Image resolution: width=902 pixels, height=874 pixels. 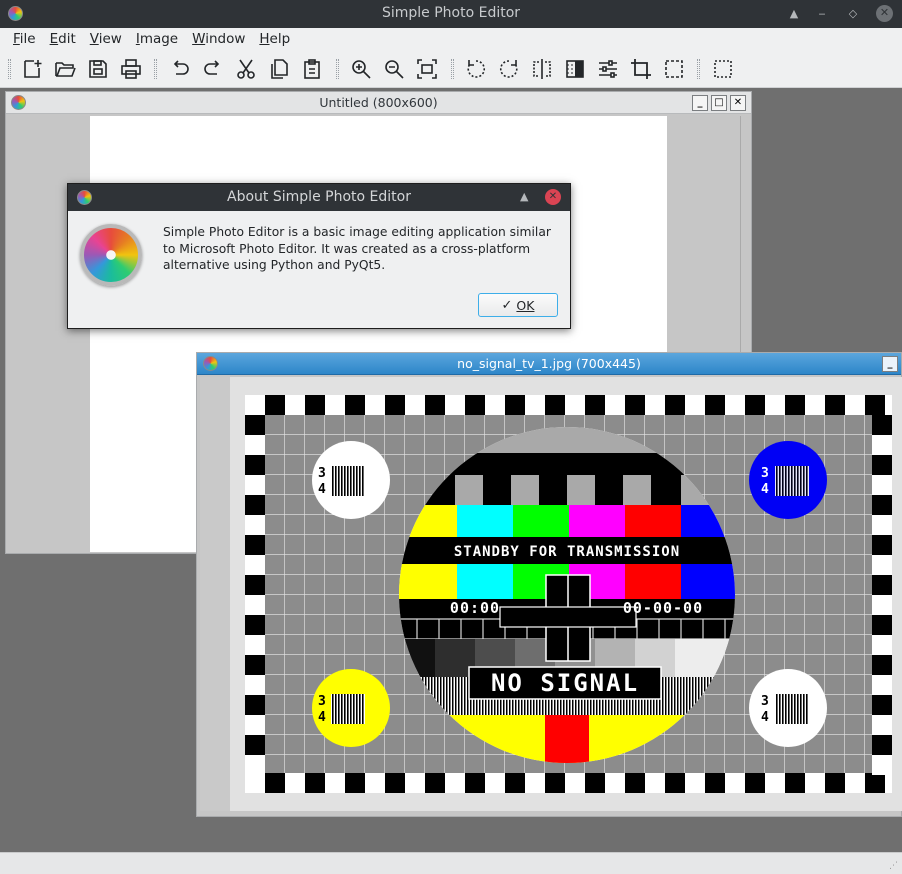 What do you see at coordinates (218, 39) in the screenshot?
I see `menu-window: Window` at bounding box center [218, 39].